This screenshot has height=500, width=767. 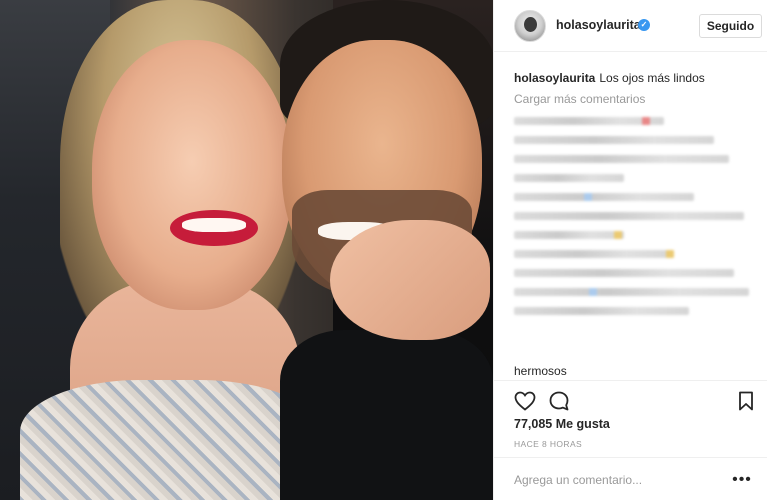 What do you see at coordinates (548, 444) in the screenshot?
I see `timestamp: HACE 8 HORAS` at bounding box center [548, 444].